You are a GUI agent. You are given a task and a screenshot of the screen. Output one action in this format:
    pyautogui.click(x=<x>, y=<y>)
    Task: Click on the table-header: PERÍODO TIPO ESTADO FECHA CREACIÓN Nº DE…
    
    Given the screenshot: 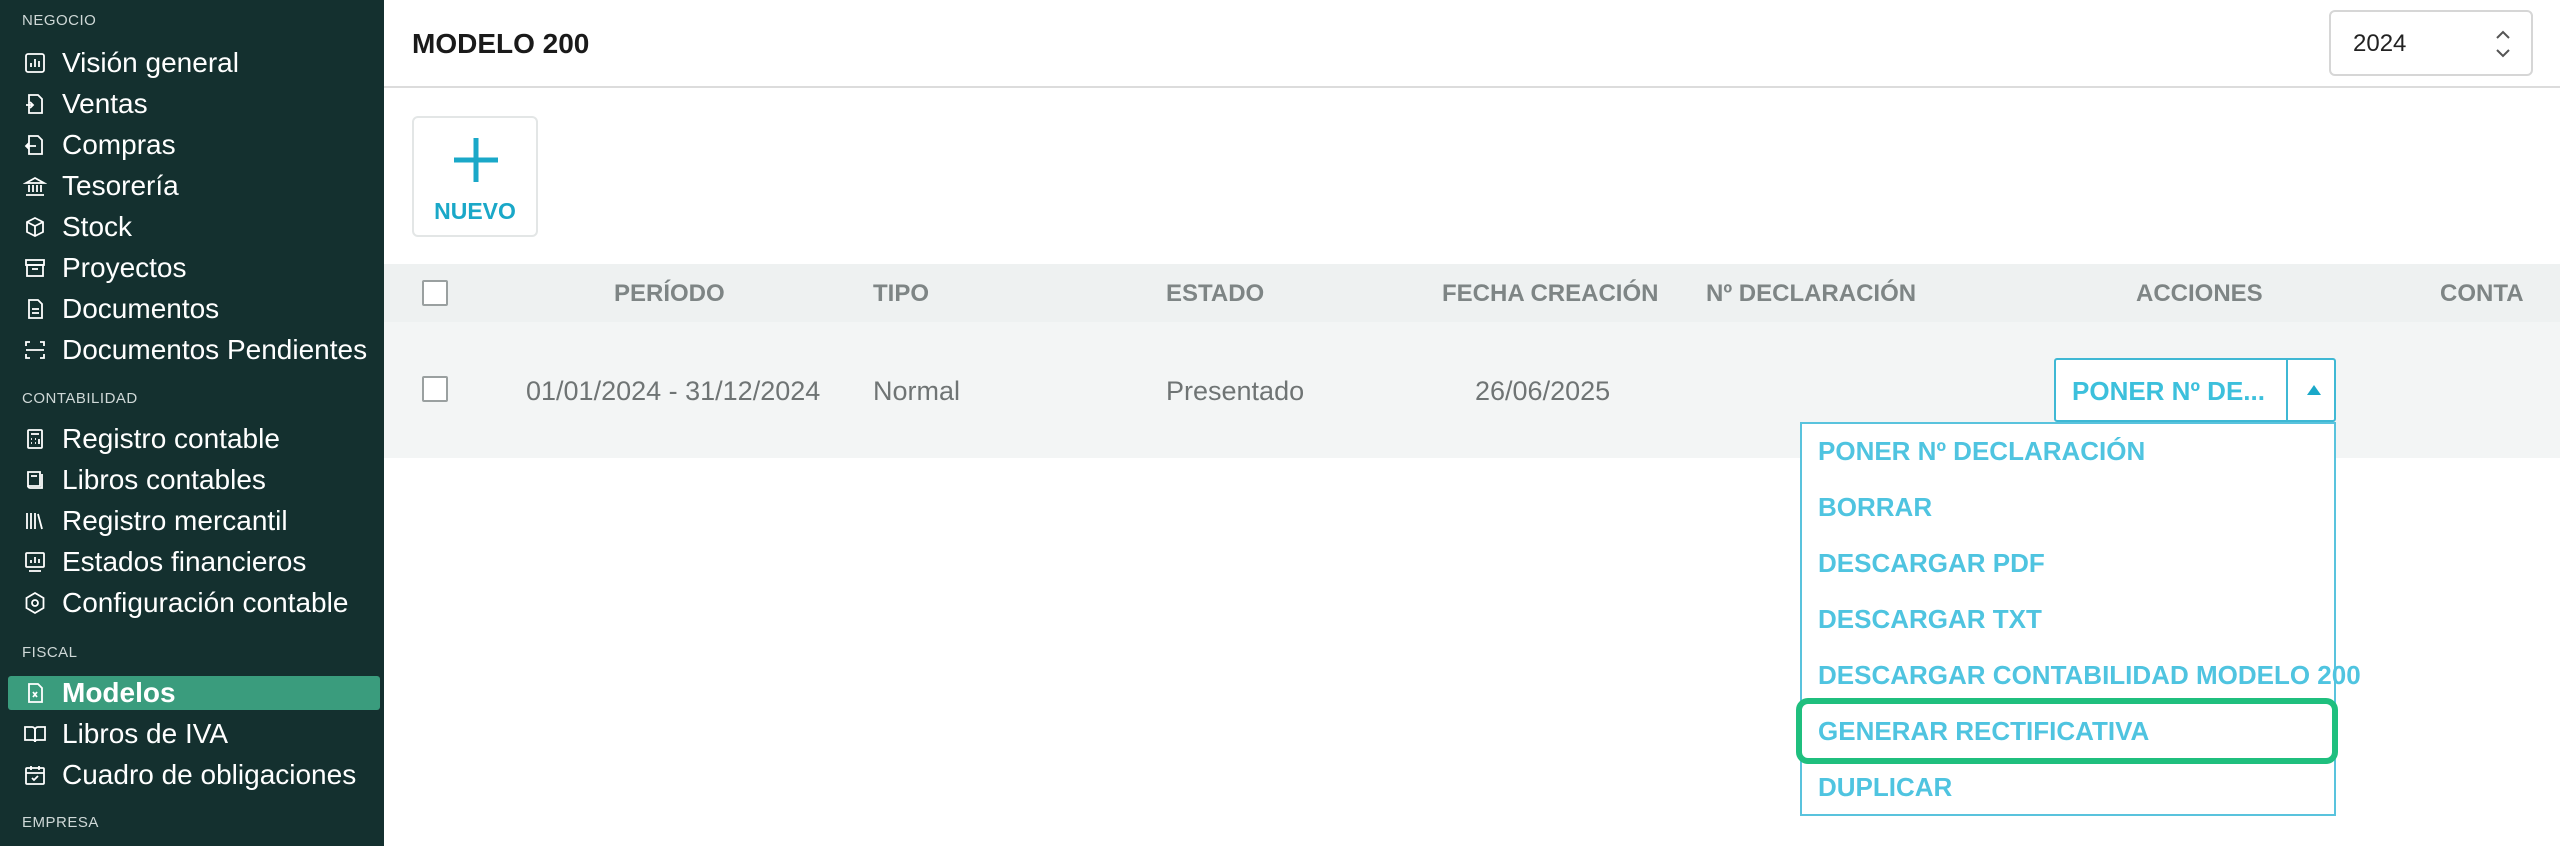 What is the action you would take?
    pyautogui.click(x=1472, y=293)
    